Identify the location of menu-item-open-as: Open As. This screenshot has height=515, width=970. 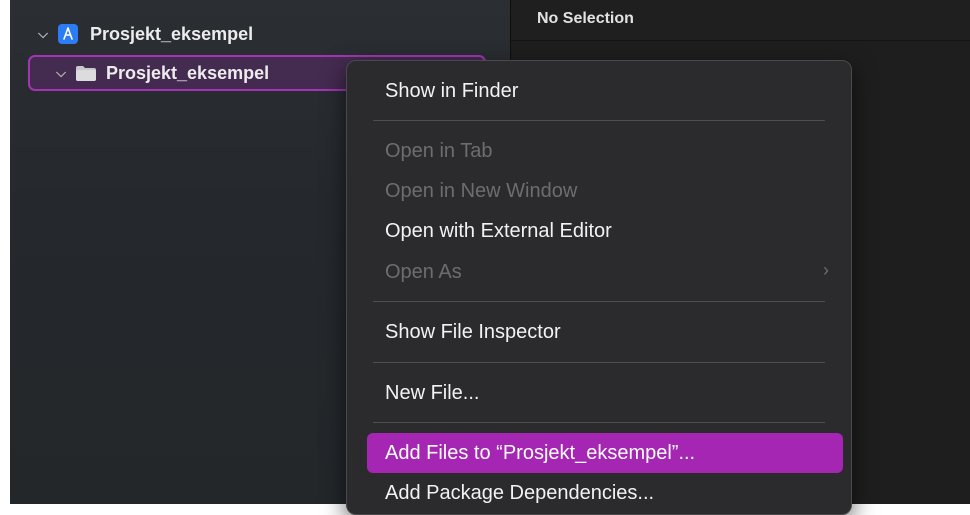
(423, 272).